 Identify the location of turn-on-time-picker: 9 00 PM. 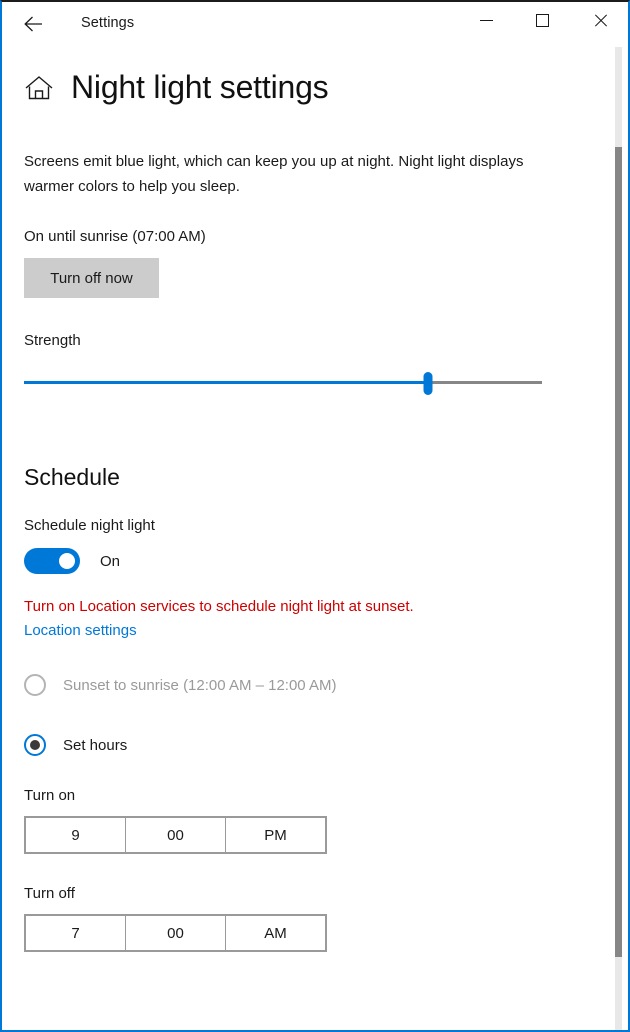
(175, 835).